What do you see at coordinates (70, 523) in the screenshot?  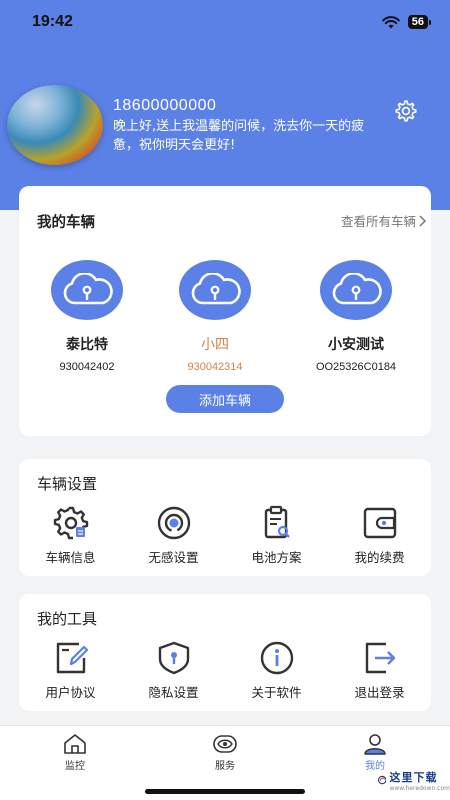 I see `vehicle-info-gear-icon` at bounding box center [70, 523].